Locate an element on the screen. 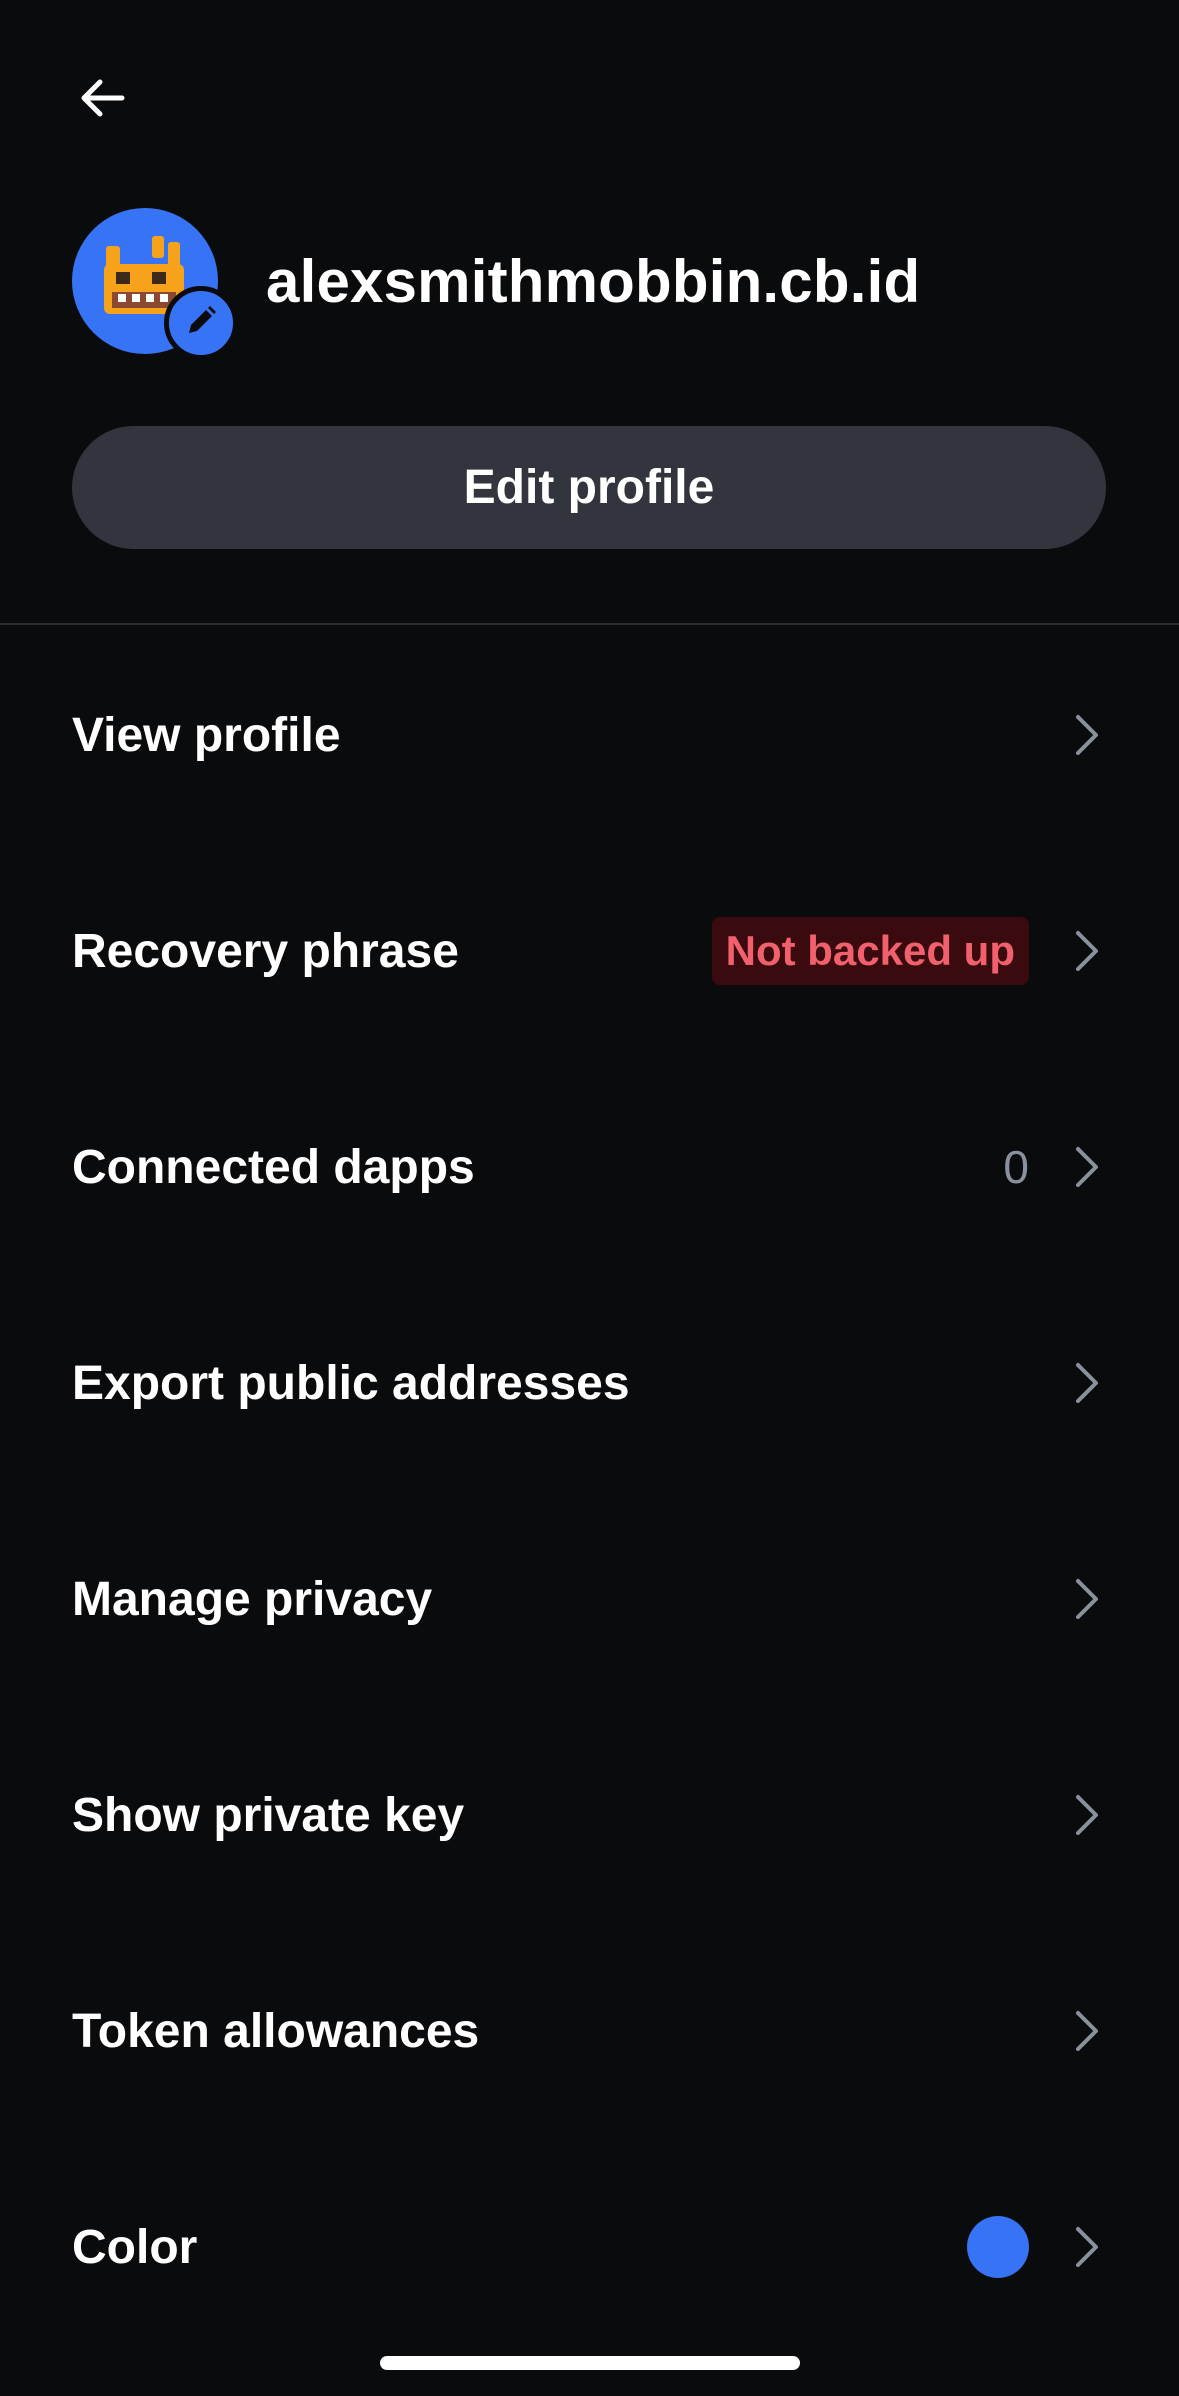 The height and width of the screenshot is (2396, 1179). arrow-left-icon is located at coordinates (102, 100).